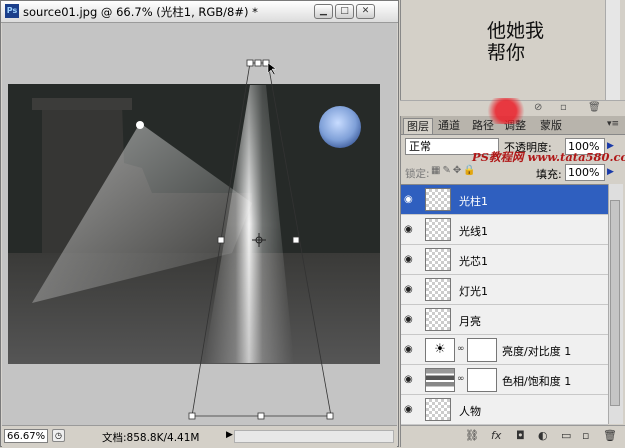  What do you see at coordinates (548, 157) in the screenshot?
I see `watermark-site: PS教程网 www.tata580.com` at bounding box center [548, 157].